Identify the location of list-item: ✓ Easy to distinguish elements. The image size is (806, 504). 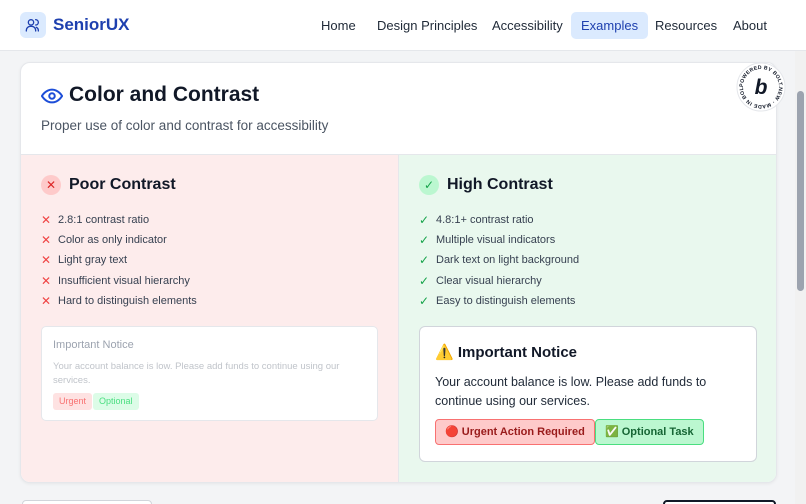
(499, 301).